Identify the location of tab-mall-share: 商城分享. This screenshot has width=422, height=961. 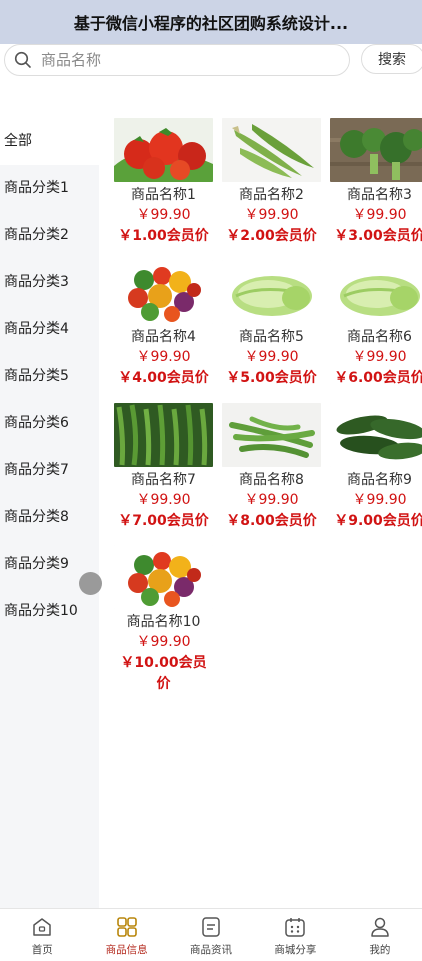
(295, 935).